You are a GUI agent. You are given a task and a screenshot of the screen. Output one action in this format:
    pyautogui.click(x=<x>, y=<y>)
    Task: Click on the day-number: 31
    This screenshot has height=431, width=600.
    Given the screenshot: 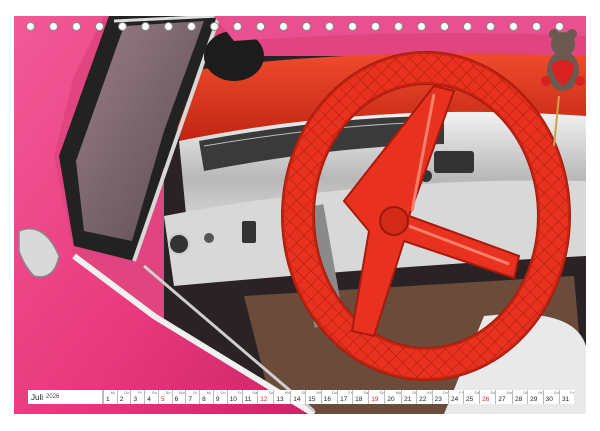 What is the action you would take?
    pyautogui.click(x=565, y=399)
    